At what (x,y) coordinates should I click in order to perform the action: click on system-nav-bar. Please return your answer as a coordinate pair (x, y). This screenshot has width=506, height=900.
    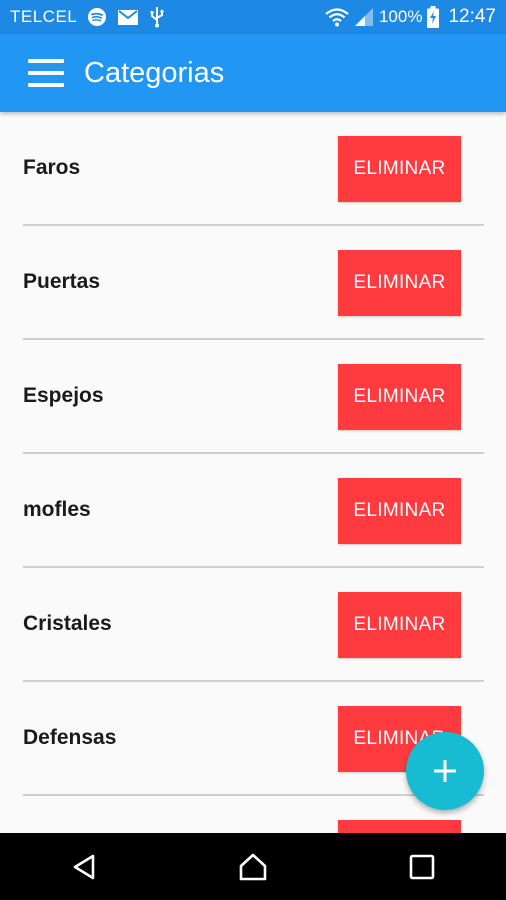
    Looking at the image, I should click on (253, 866).